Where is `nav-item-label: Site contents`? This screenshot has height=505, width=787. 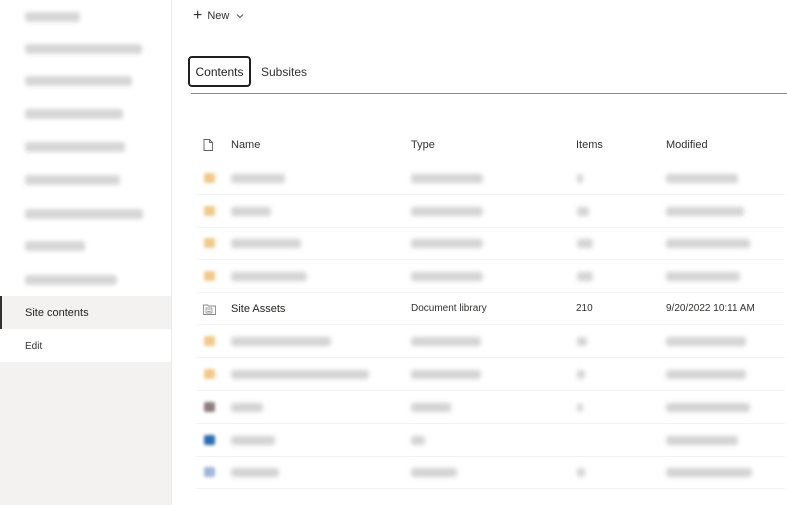 nav-item-label: Site contents is located at coordinates (57, 312).